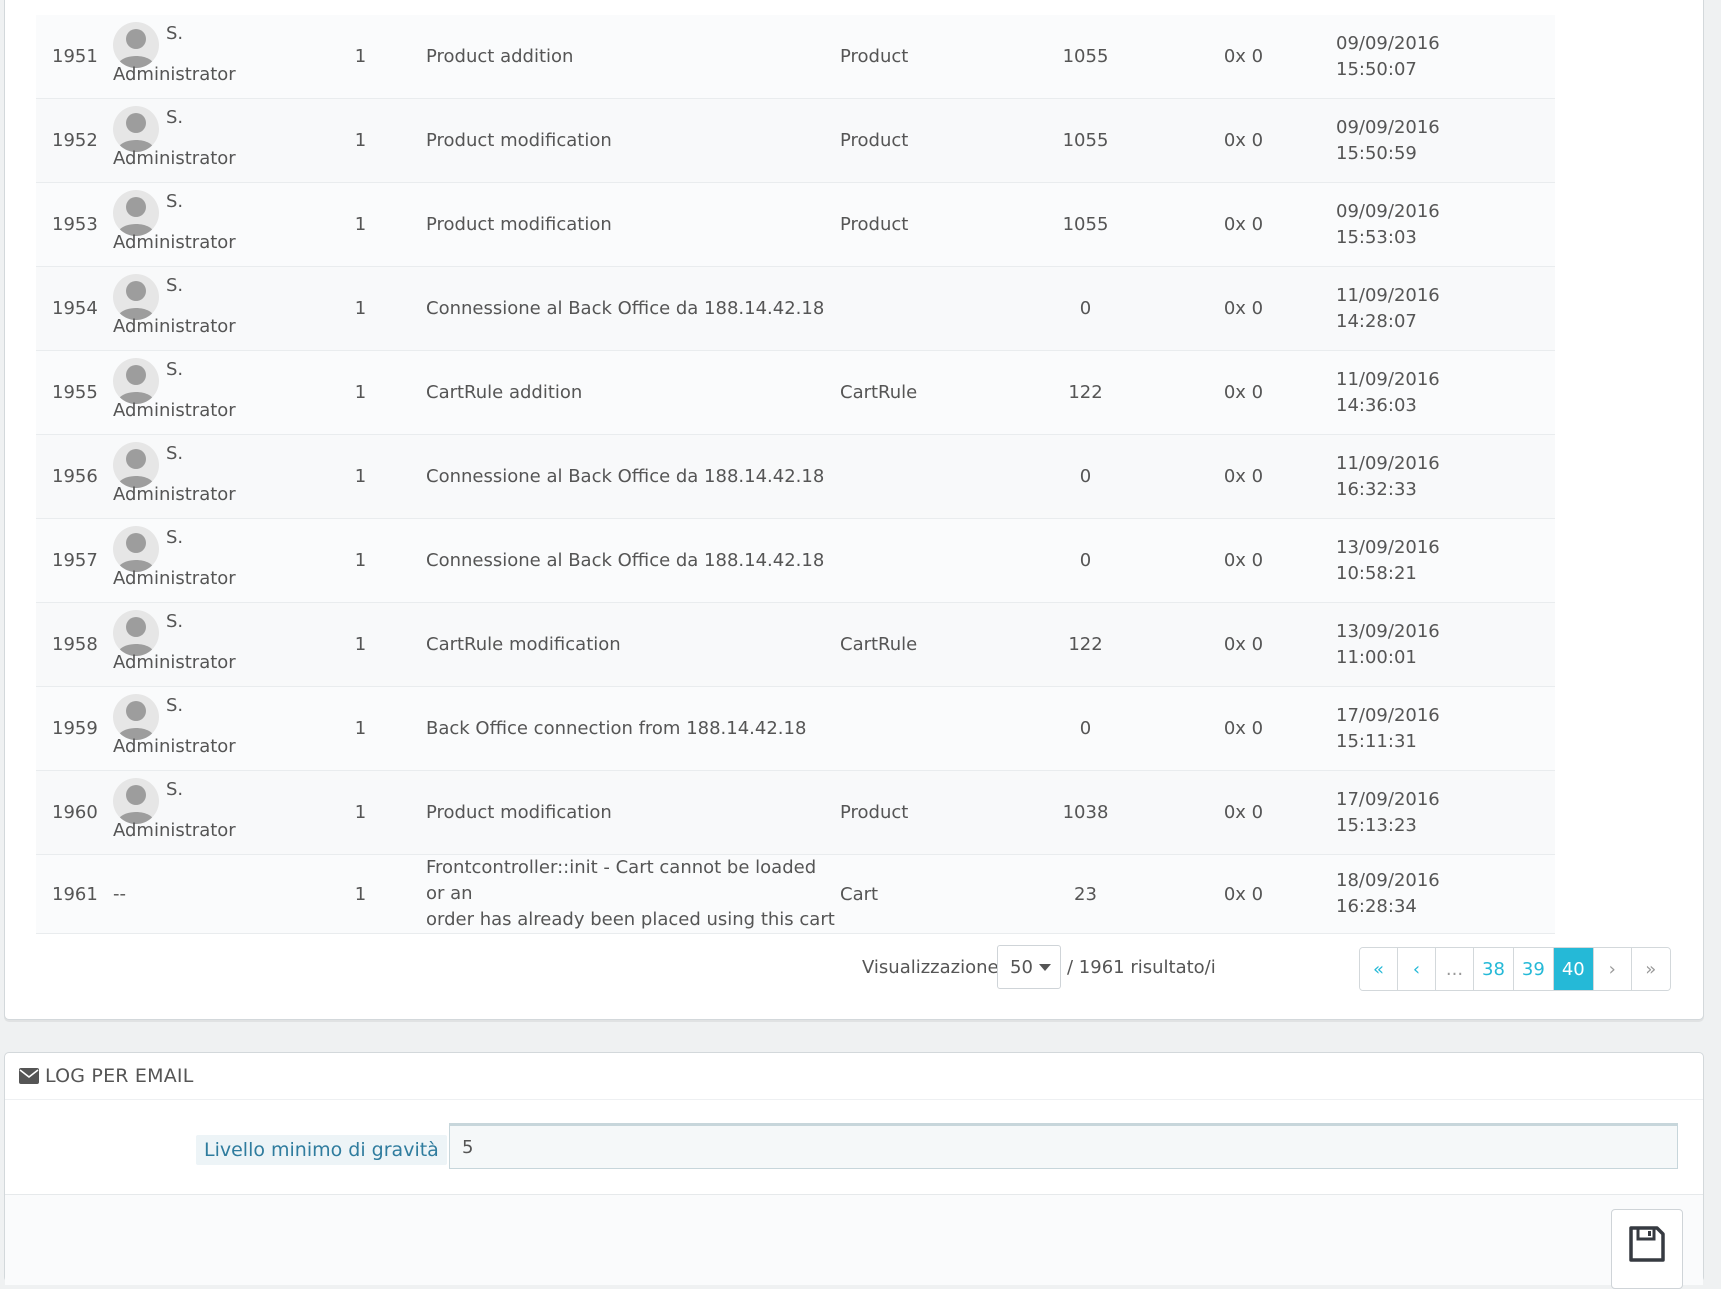 The image size is (1721, 1289). Describe the element at coordinates (1417, 969) in the screenshot. I see `page-prev-button: ‹` at that location.